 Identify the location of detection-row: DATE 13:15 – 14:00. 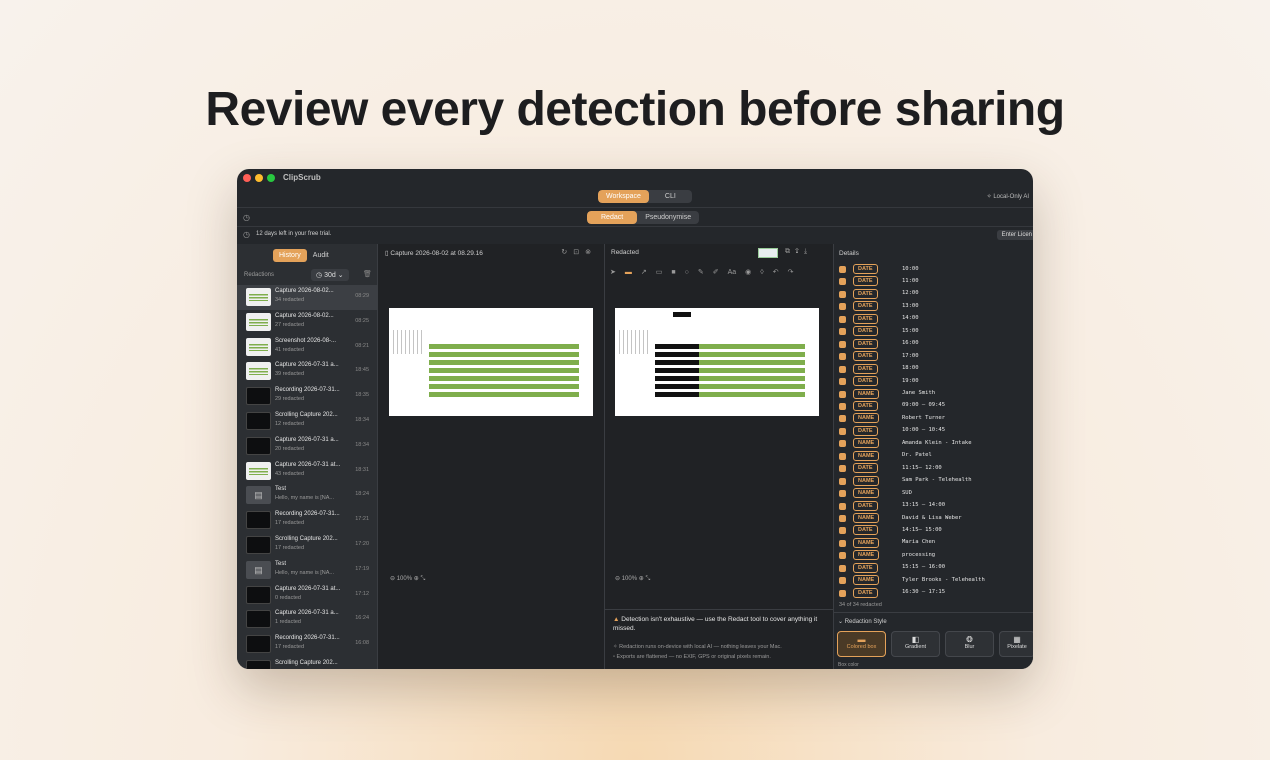
(936, 506).